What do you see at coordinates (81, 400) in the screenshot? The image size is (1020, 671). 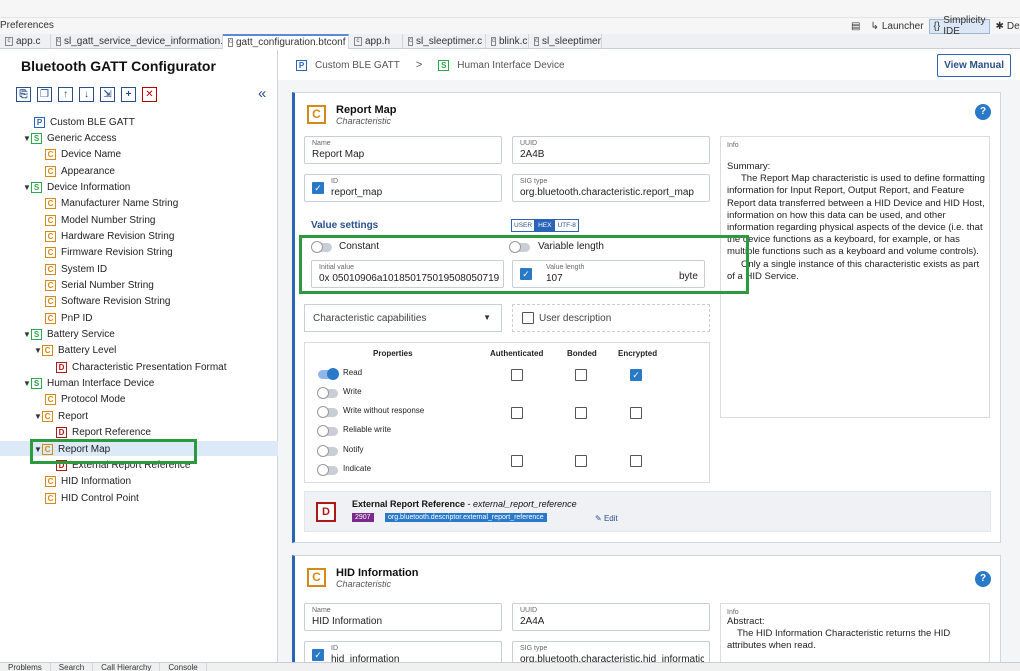 I see `tree-item: C Protocol Mode` at bounding box center [81, 400].